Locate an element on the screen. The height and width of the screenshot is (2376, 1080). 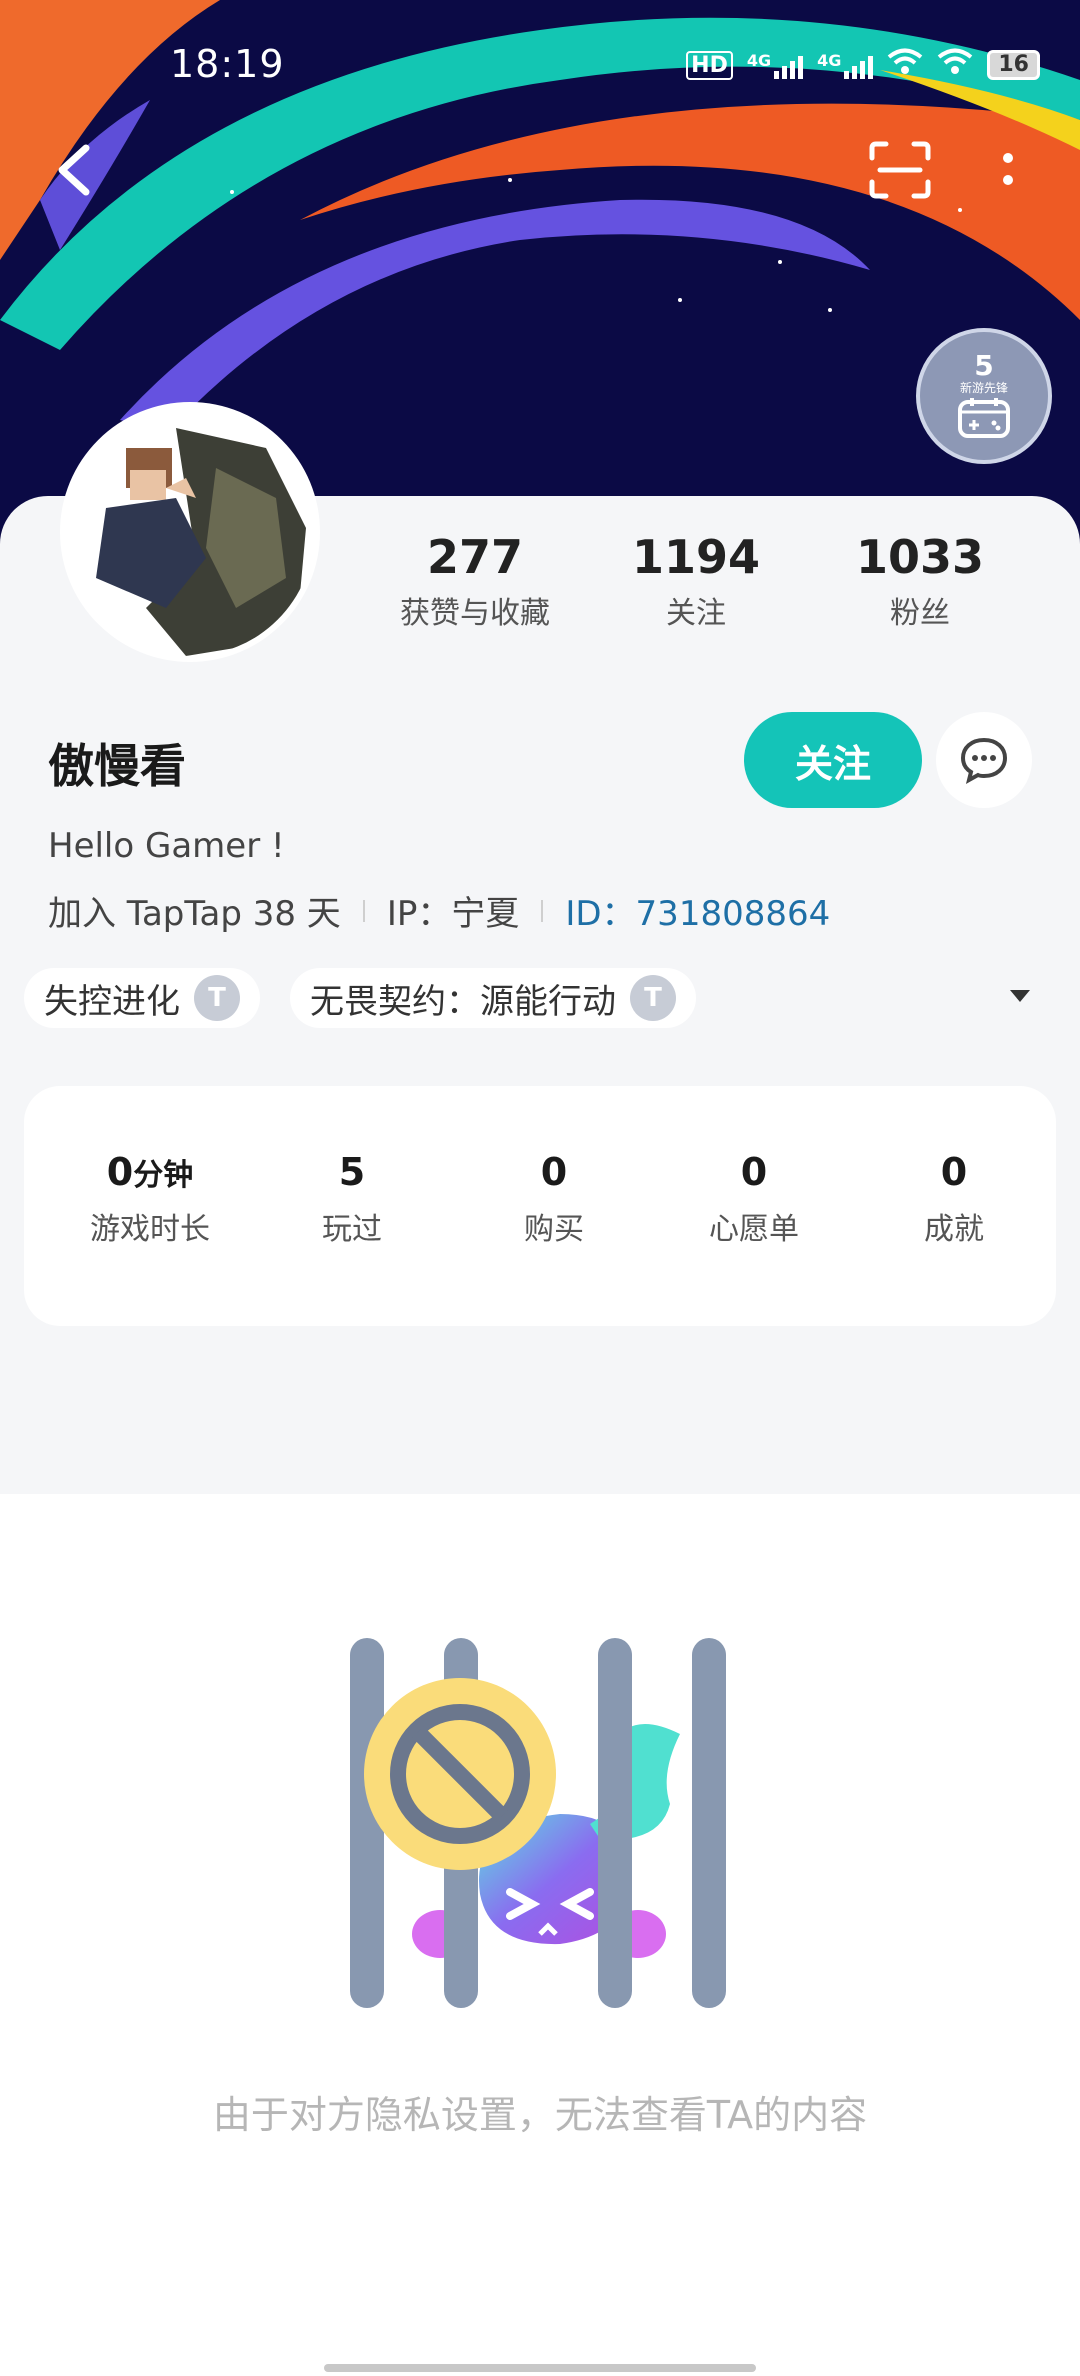
private-jail-icon is located at coordinates (540, 1824).